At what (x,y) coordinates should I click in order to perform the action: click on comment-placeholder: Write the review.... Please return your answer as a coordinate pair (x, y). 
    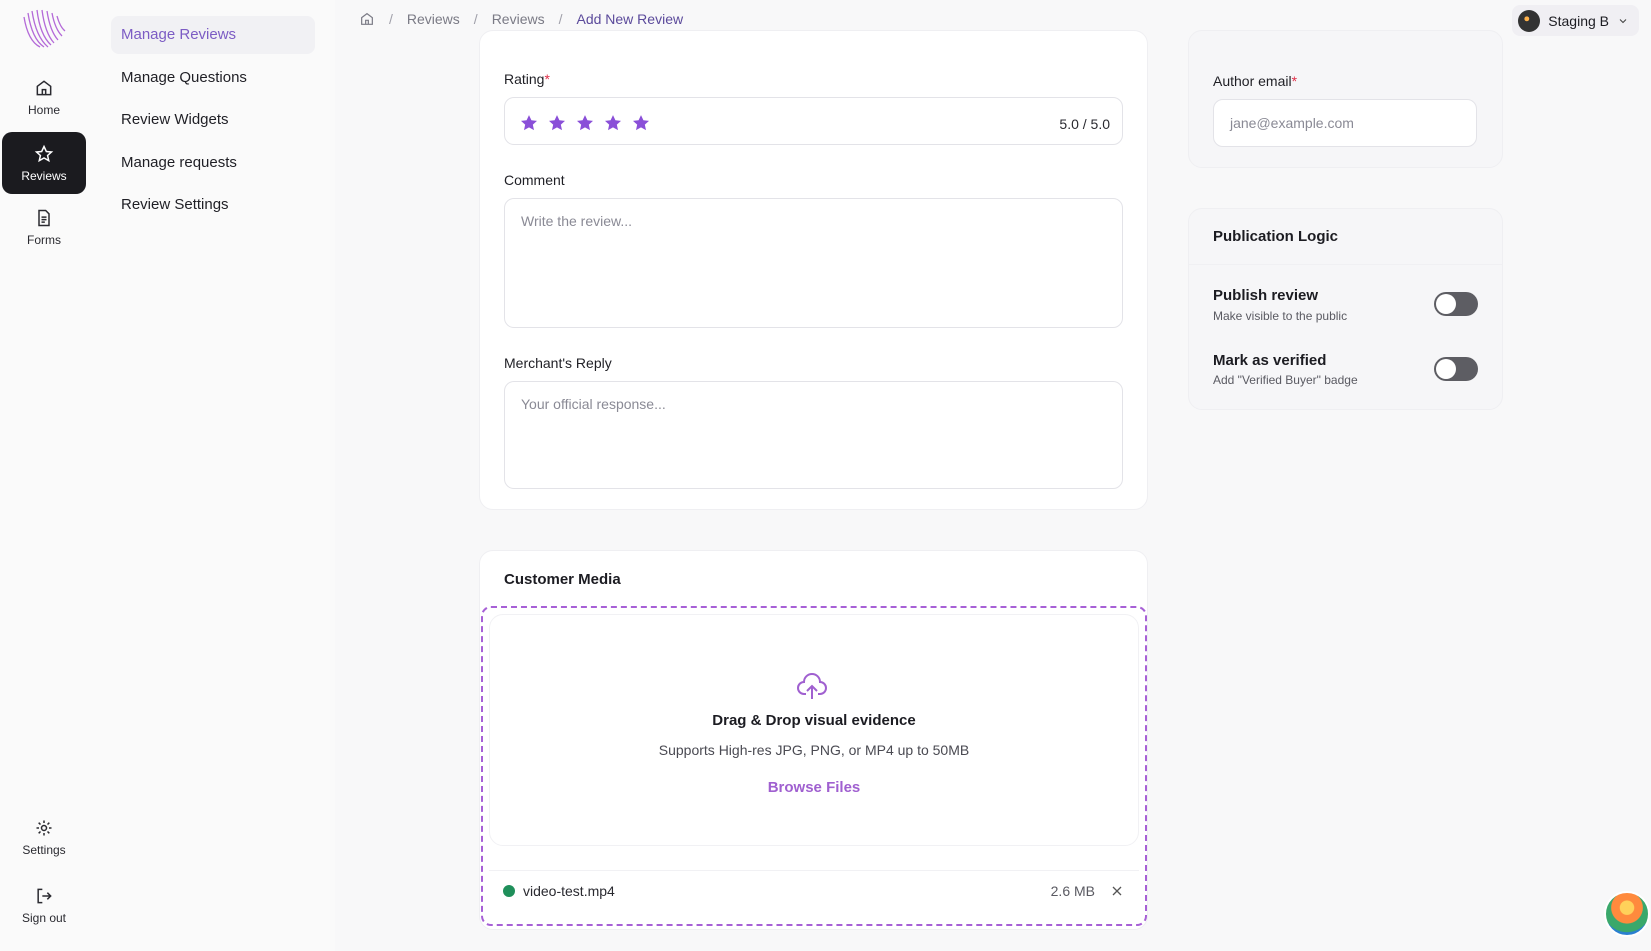
    Looking at the image, I should click on (577, 221).